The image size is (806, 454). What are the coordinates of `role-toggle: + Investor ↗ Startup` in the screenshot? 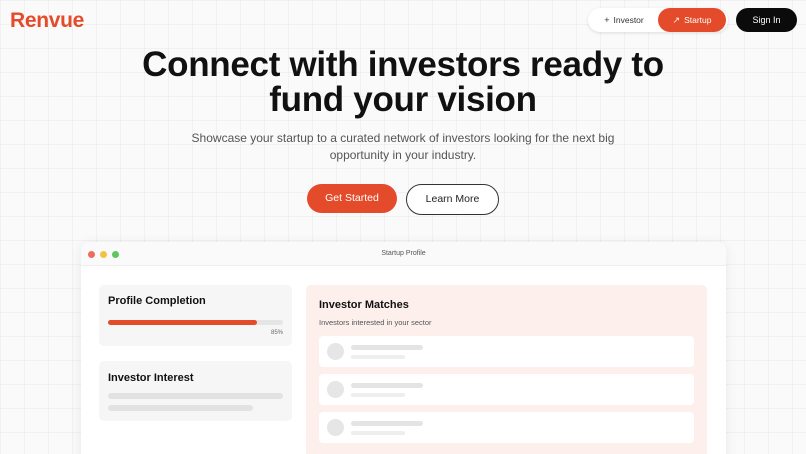 It's located at (658, 20).